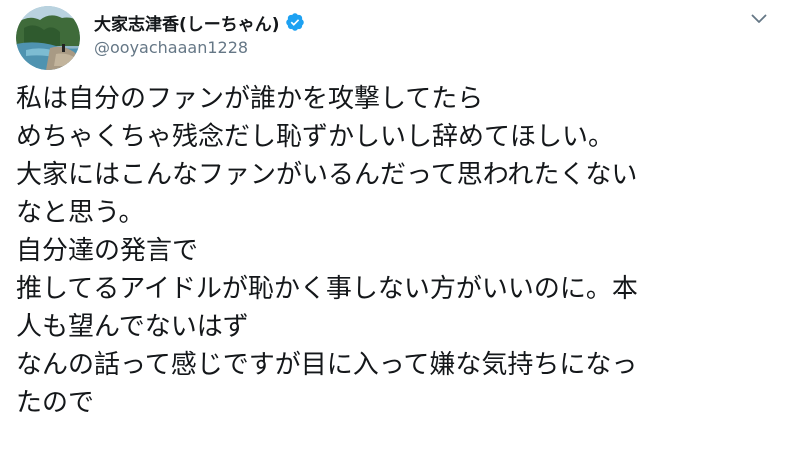 Image resolution: width=786 pixels, height=458 pixels. I want to click on chevron-down-icon, so click(759, 18).